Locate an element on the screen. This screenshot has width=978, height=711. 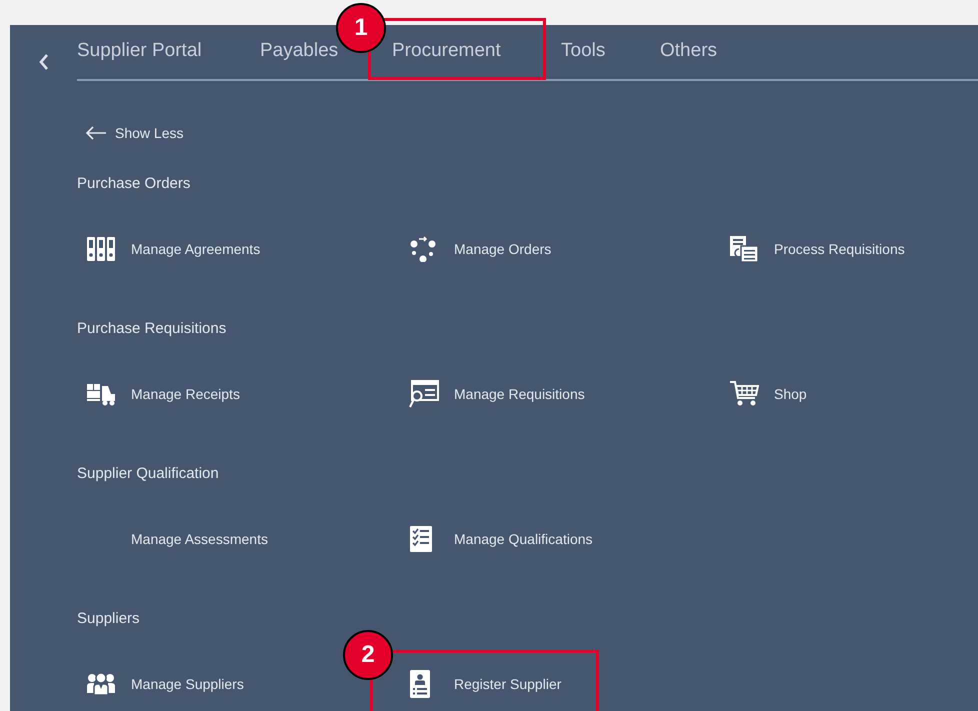
task-link: Manage Qualifications is located at coordinates (501, 539).